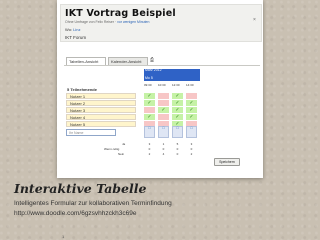 Image resolution: width=320 pixels, height=240 pixels. Describe the element at coordinates (69, 29) in the screenshot. I see `location-label: Wo:` at that location.